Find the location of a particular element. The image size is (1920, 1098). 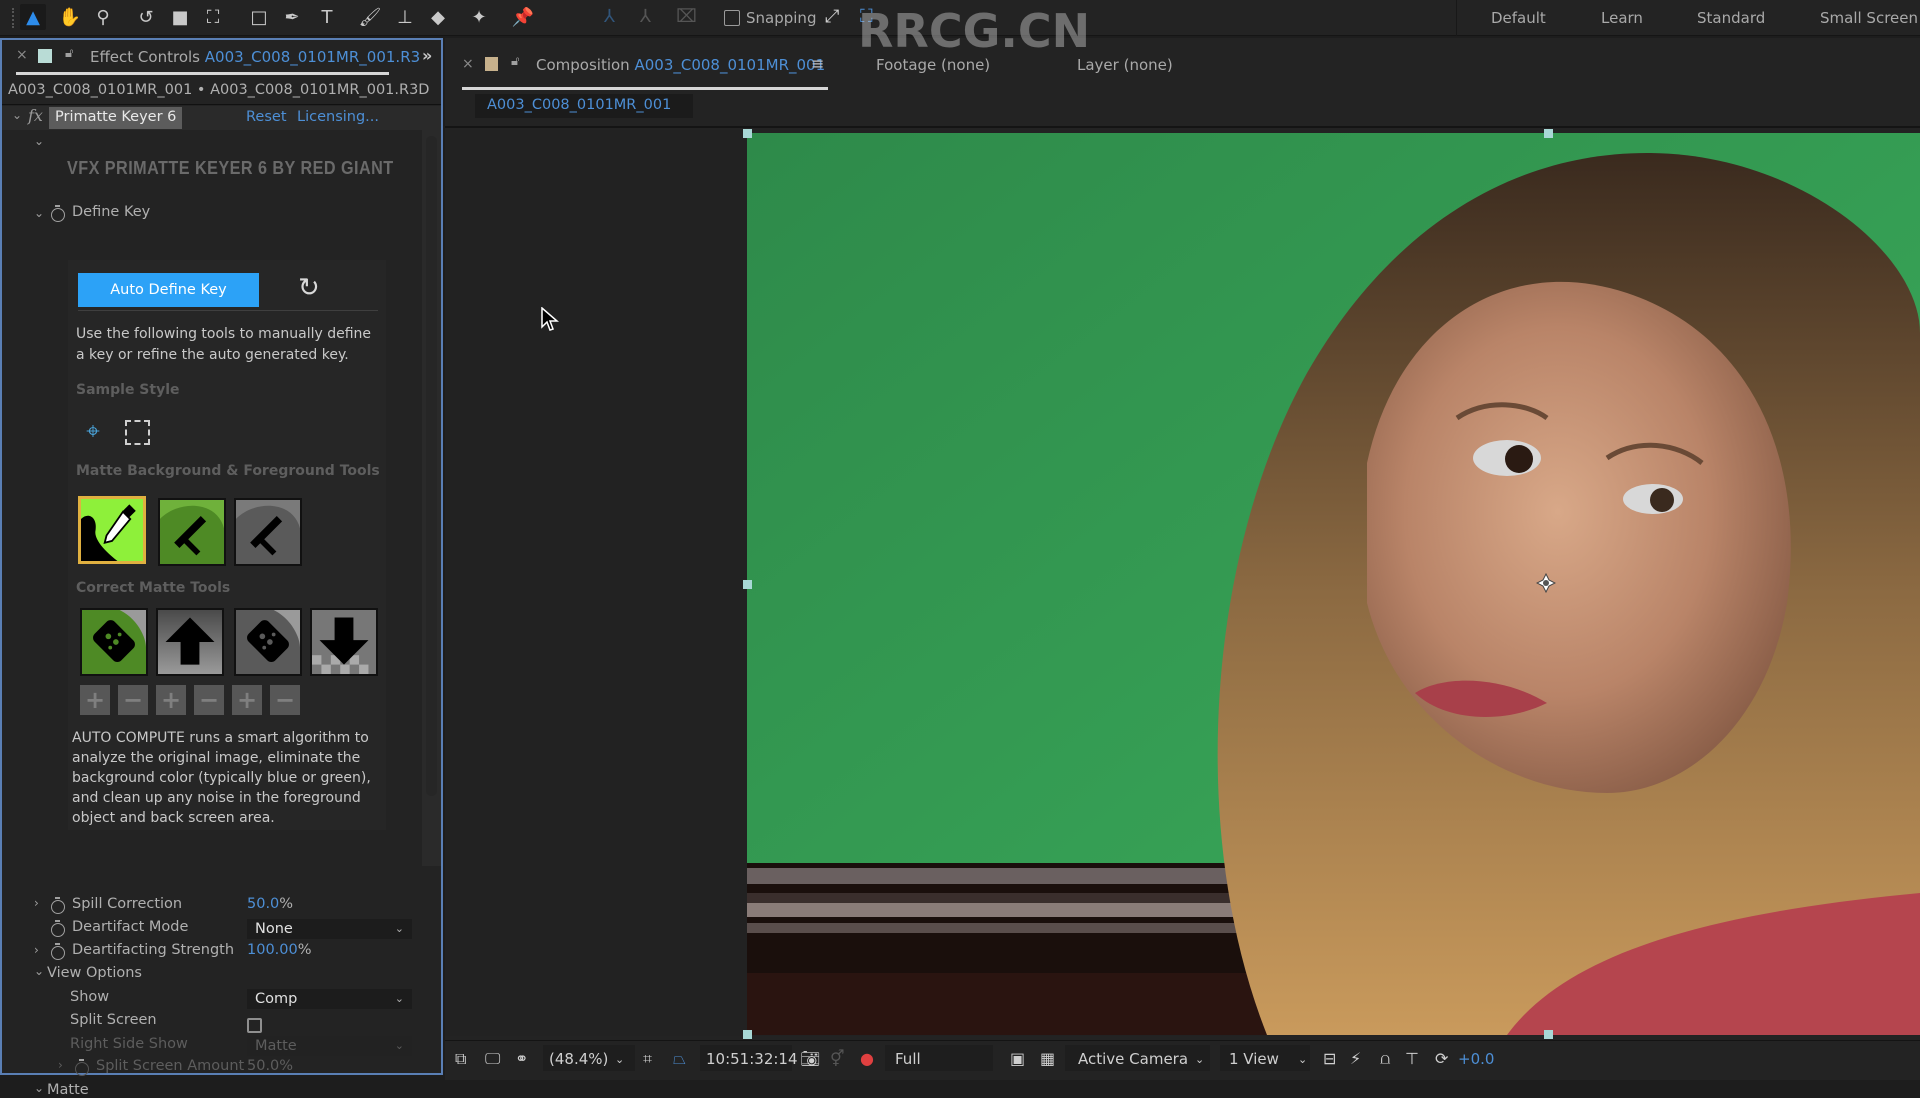

split-screen-checkbox is located at coordinates (254, 1025).